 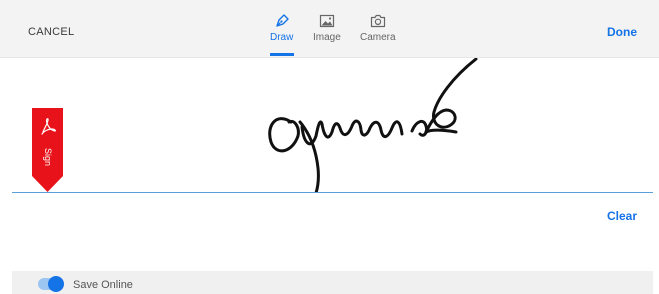 I want to click on save-online-label: Save Online, so click(x=103, y=285).